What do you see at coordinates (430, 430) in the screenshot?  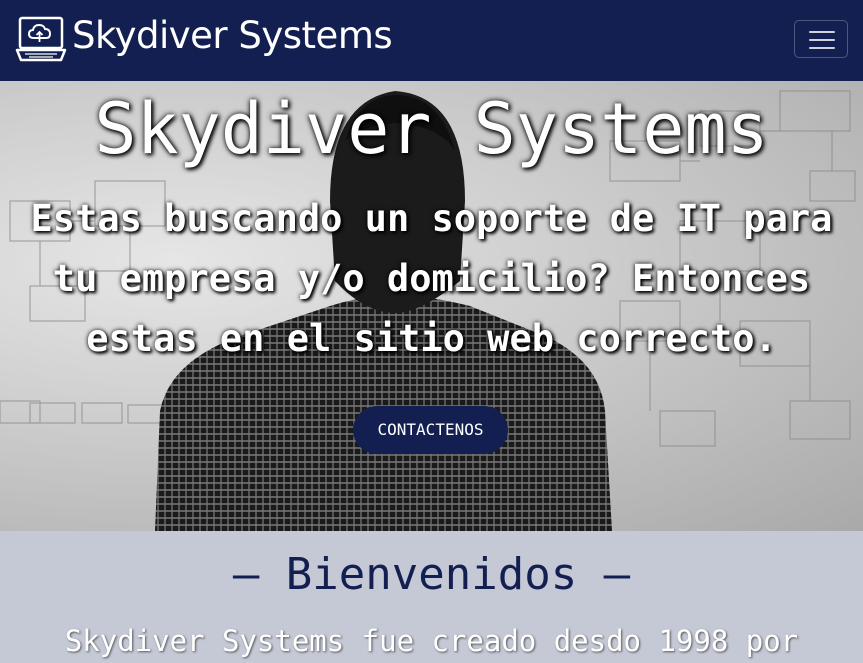 I see `contact-button: CONTACTENOS` at bounding box center [430, 430].